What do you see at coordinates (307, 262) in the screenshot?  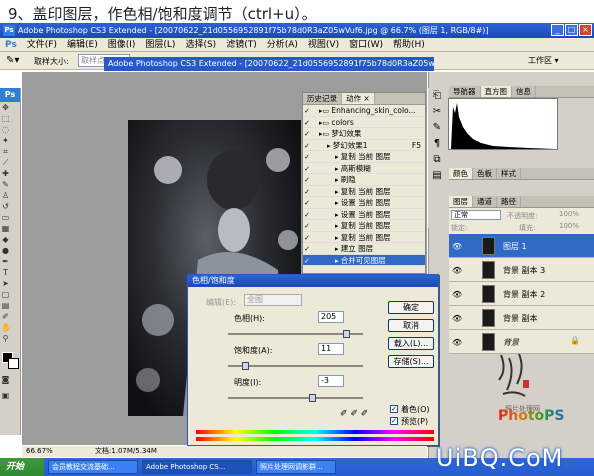 I see `action-check-icon: ✓` at bounding box center [307, 262].